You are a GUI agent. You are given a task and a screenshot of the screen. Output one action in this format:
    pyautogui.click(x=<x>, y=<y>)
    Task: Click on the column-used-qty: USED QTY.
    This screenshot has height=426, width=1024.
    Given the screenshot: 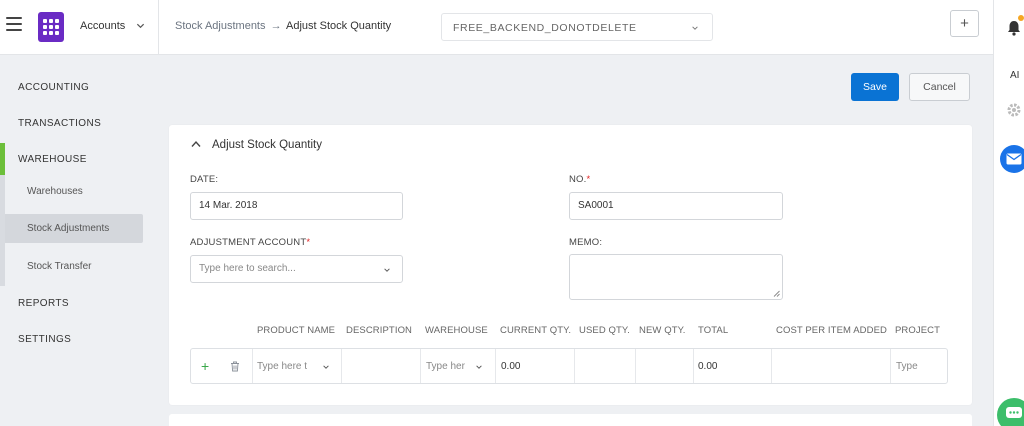 What is the action you would take?
    pyautogui.click(x=604, y=330)
    